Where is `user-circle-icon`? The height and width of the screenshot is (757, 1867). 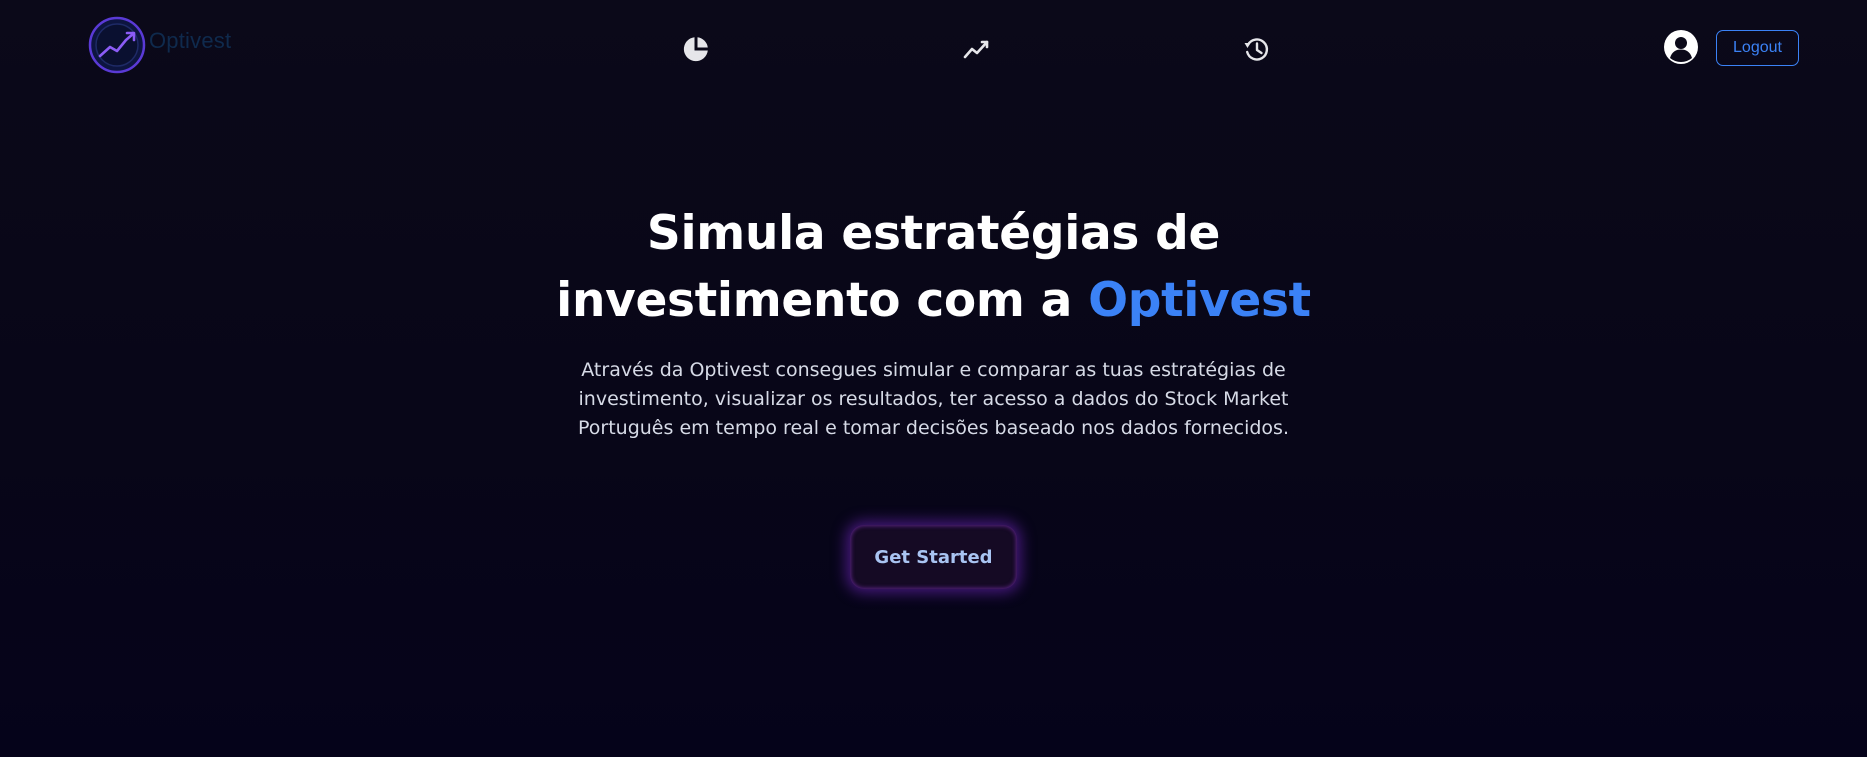 user-circle-icon is located at coordinates (1681, 47).